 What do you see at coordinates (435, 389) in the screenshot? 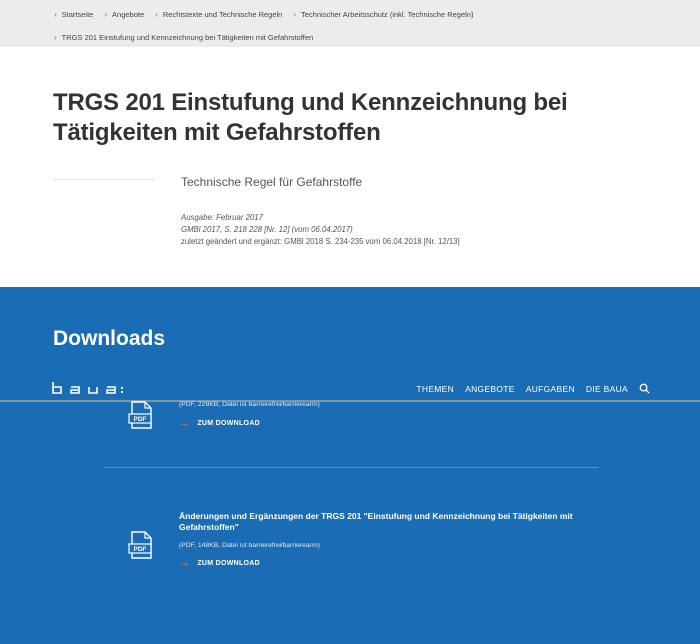
I see `nav-item-themen: THEMEN` at bounding box center [435, 389].